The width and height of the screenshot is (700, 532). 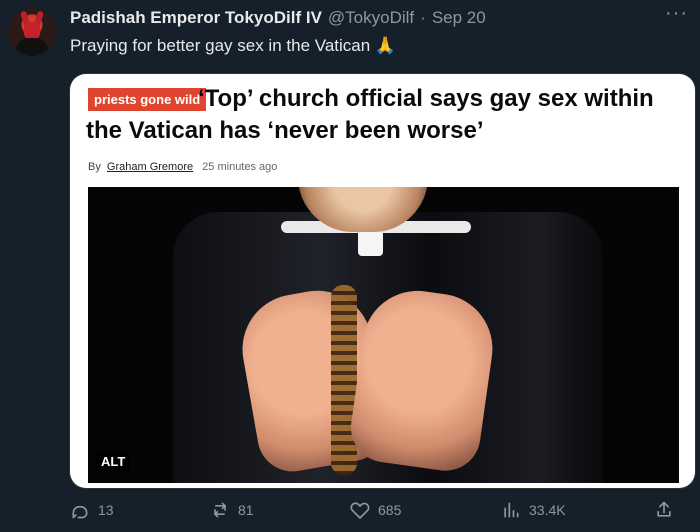 I want to click on repost-icon, so click(x=220, y=510).